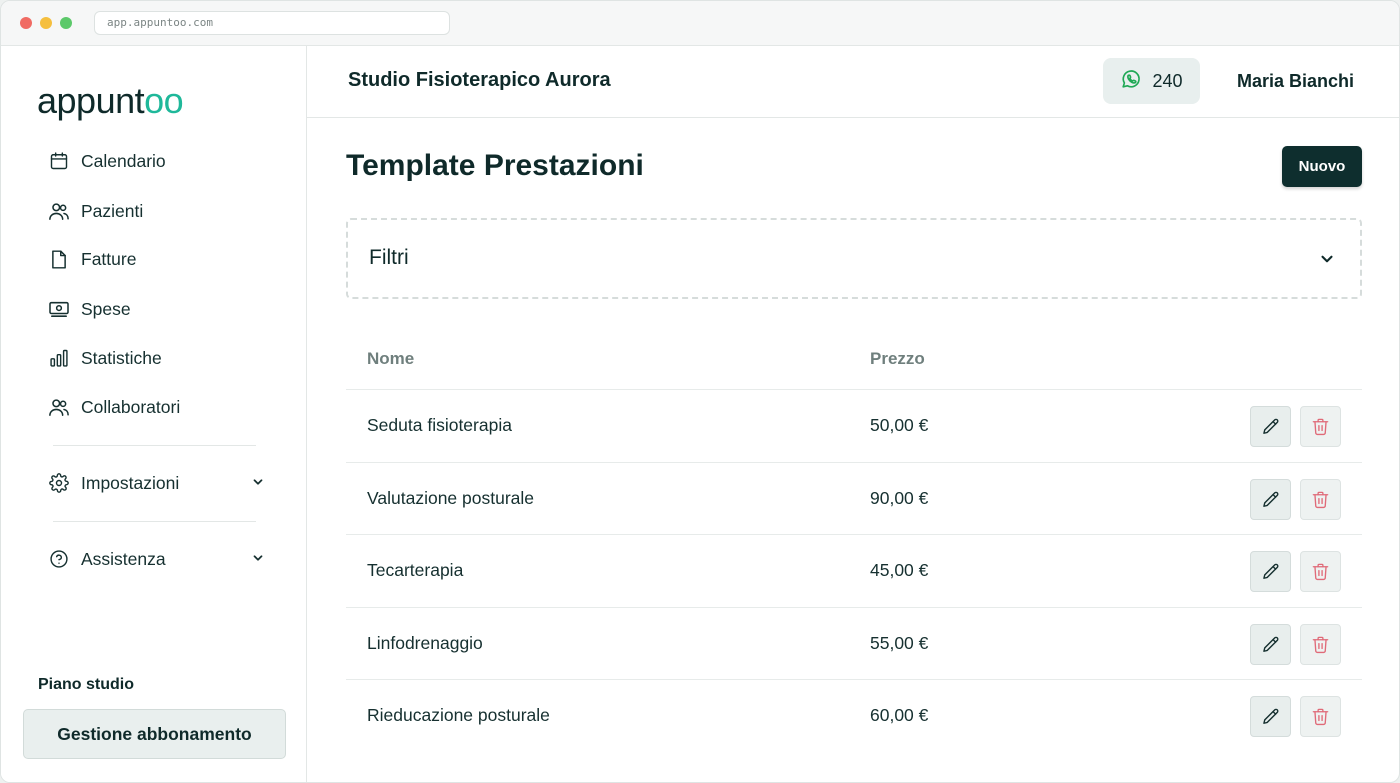  I want to click on gear-icon, so click(59, 483).